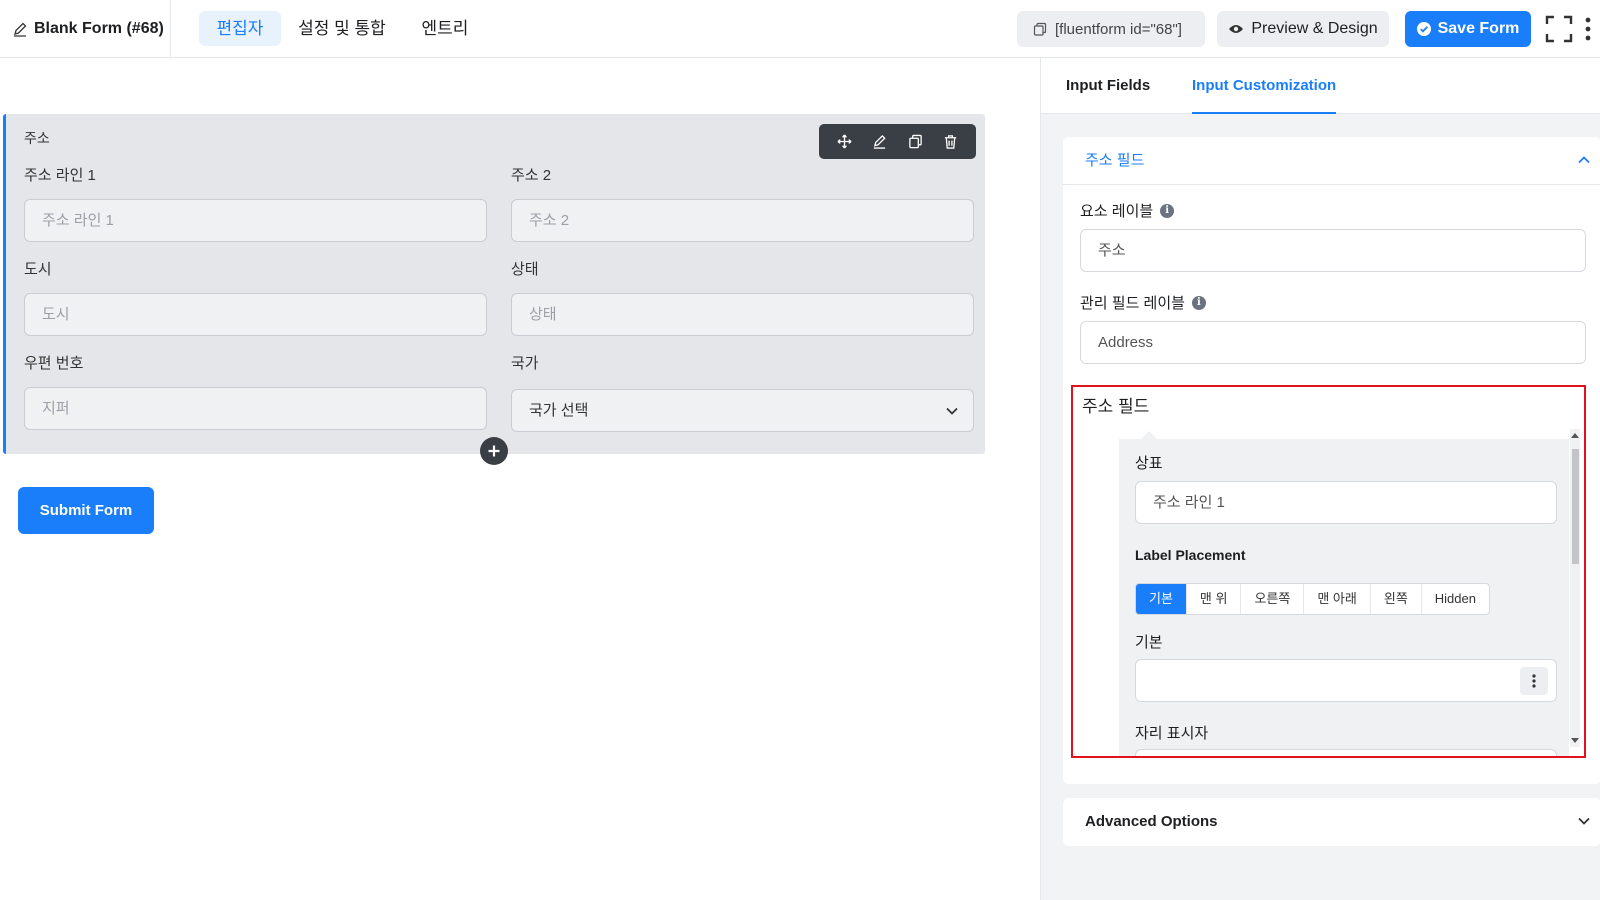 The width and height of the screenshot is (1600, 900). Describe the element at coordinates (1190, 555) in the screenshot. I see `label-placement-caption: Label Placement` at that location.